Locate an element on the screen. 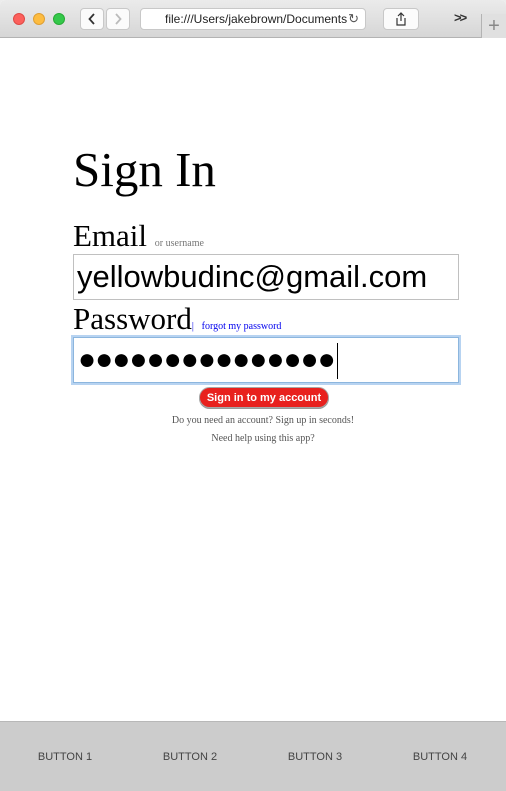 Image resolution: width=506 pixels, height=791 pixels. email-hint: or username is located at coordinates (179, 243).